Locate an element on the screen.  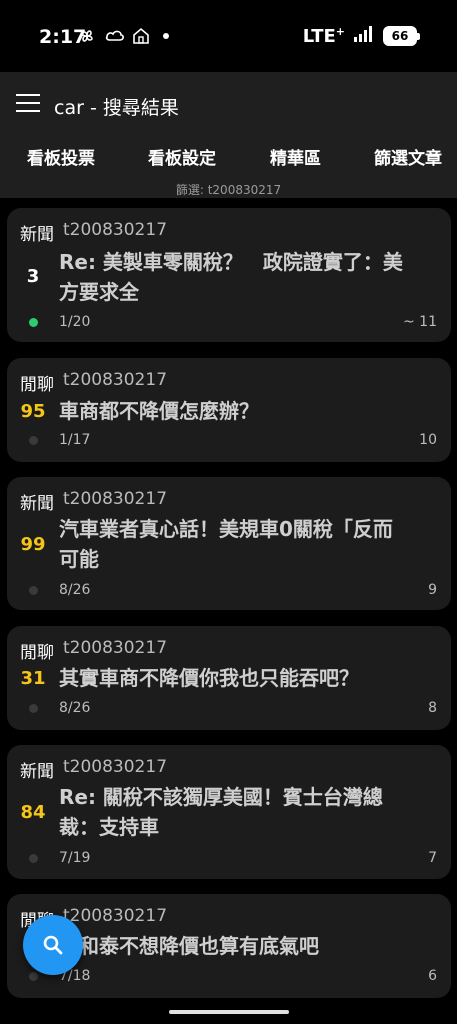
search-icon is located at coordinates (53, 945).